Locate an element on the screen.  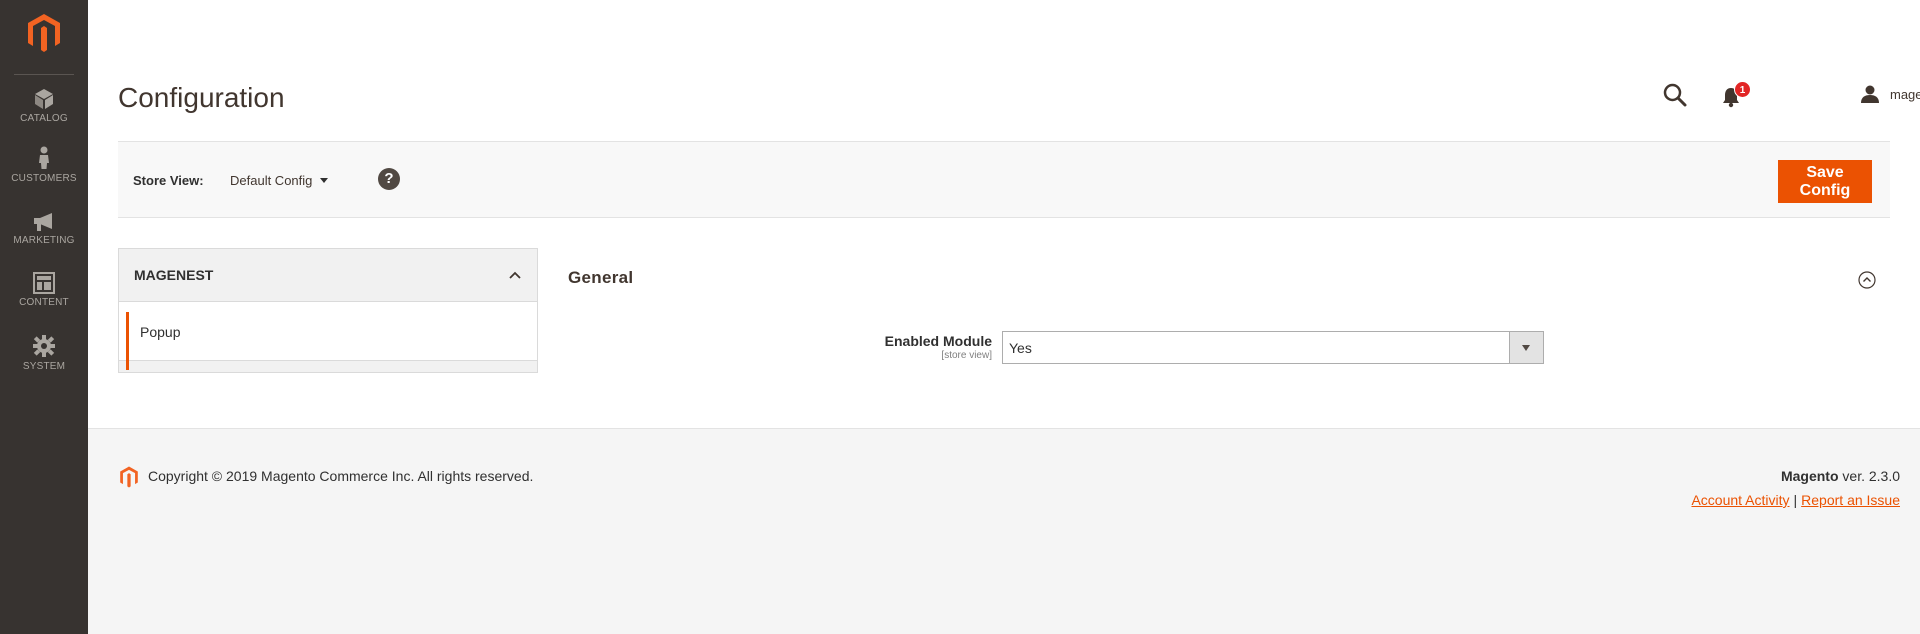
gear-icon is located at coordinates (44, 346).